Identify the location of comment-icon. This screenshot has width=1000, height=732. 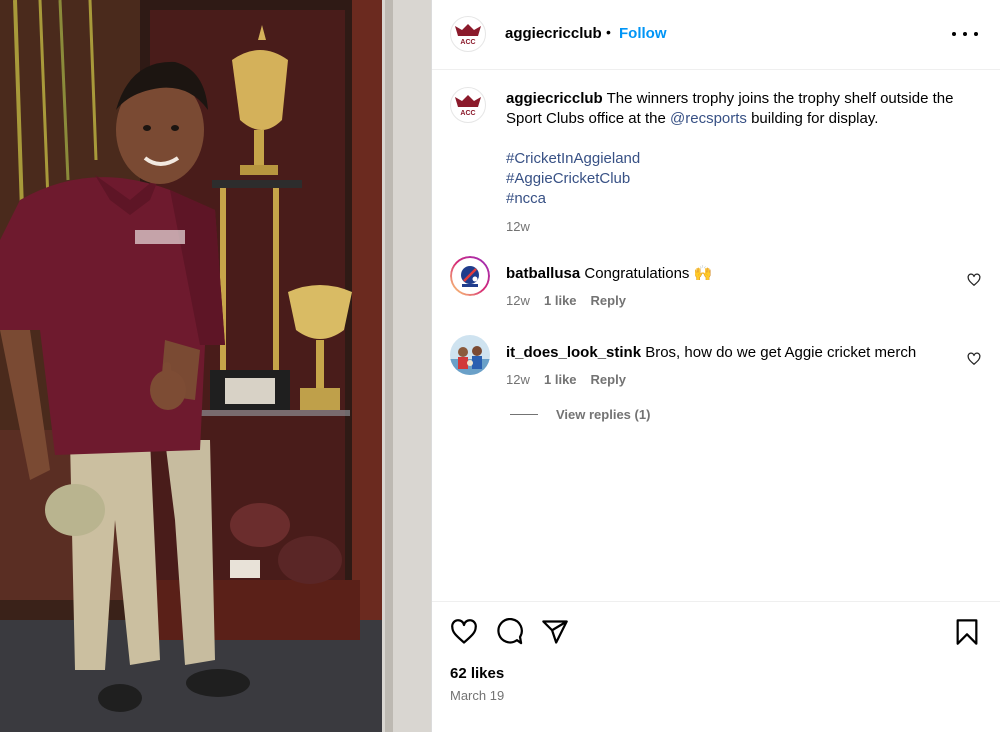
(510, 632).